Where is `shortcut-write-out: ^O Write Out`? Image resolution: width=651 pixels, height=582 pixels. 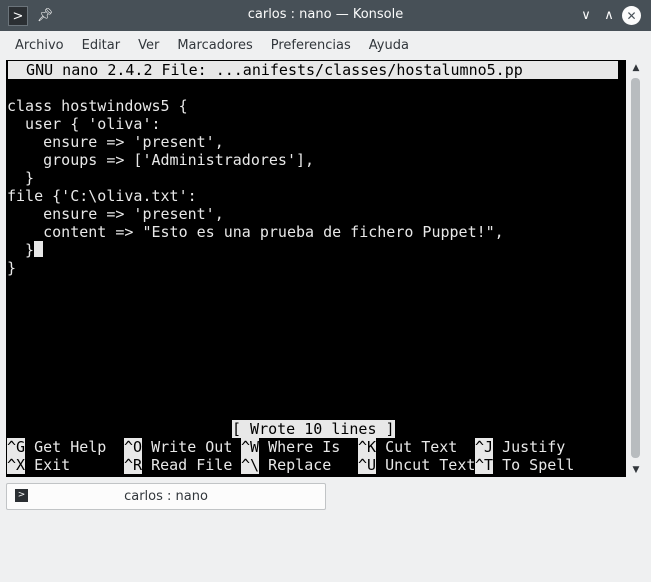 shortcut-write-out: ^O Write Out is located at coordinates (178, 447).